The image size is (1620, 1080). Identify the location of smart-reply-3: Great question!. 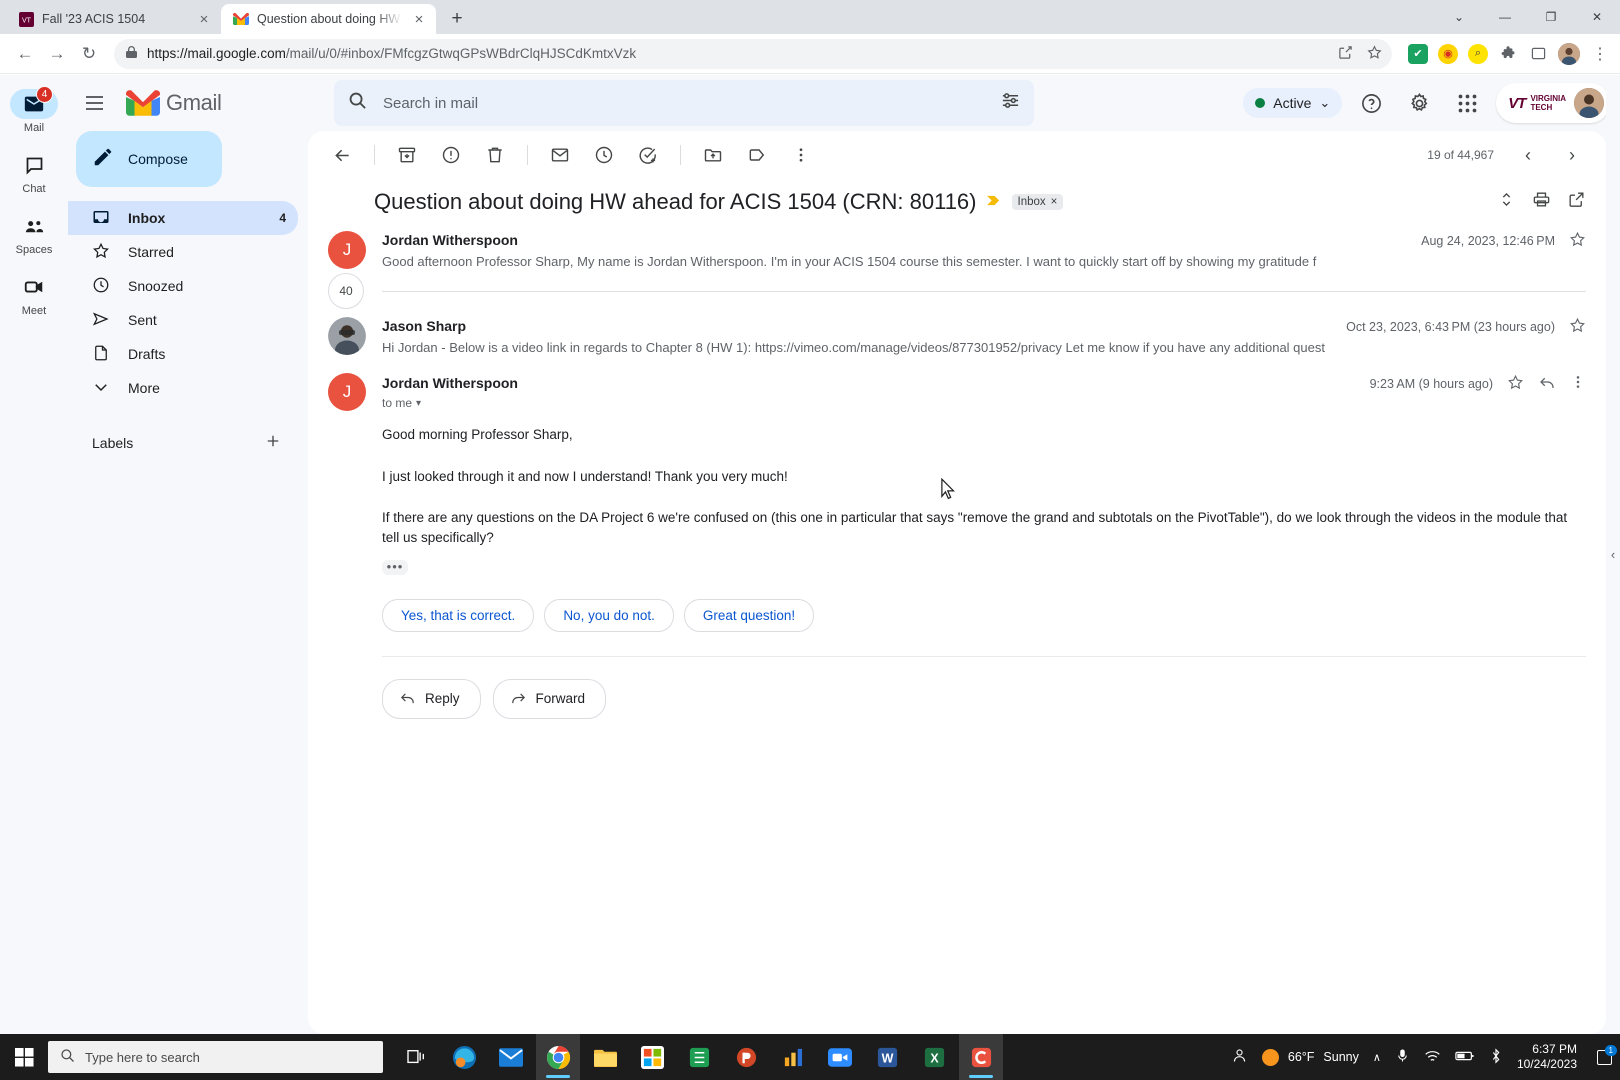
(749, 615).